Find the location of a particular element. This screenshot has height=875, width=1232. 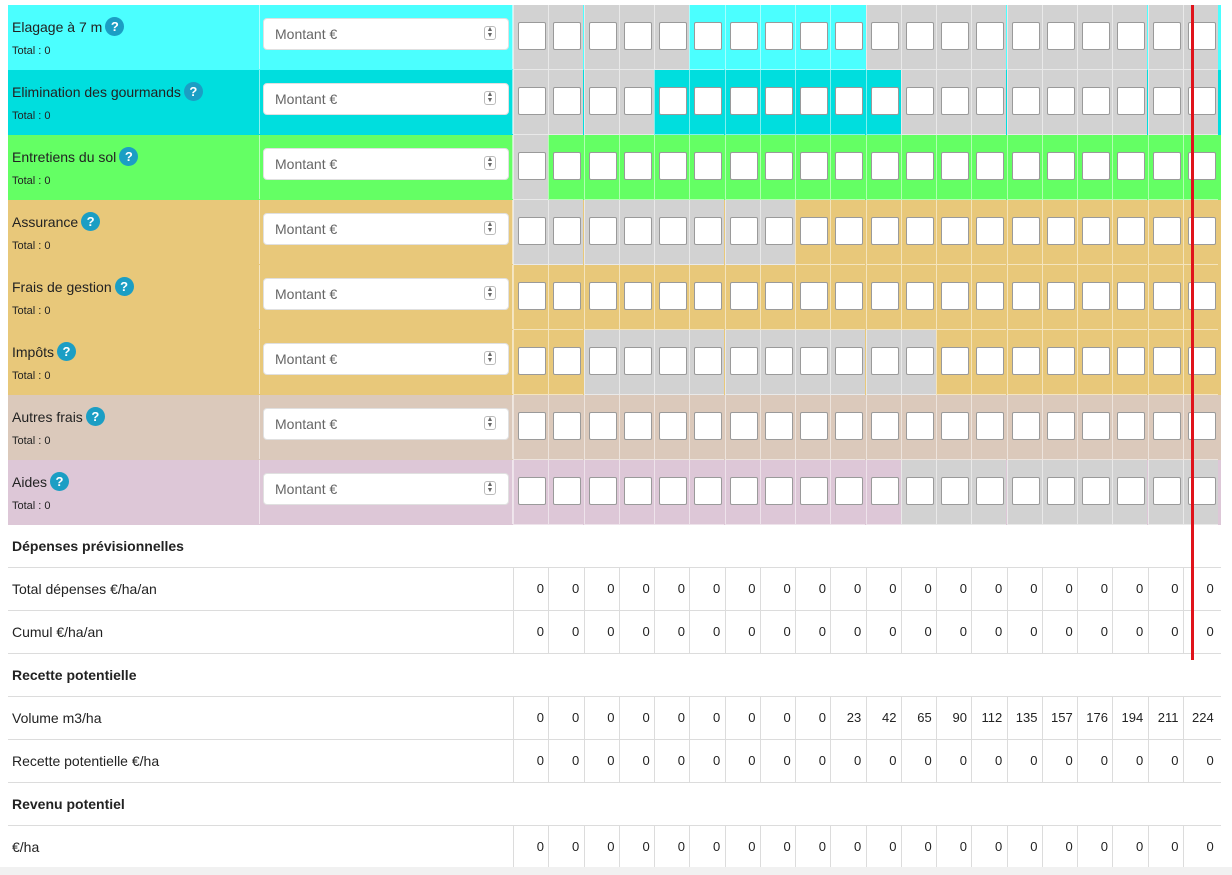

horizontal-scrollbar is located at coordinates (616, 871).